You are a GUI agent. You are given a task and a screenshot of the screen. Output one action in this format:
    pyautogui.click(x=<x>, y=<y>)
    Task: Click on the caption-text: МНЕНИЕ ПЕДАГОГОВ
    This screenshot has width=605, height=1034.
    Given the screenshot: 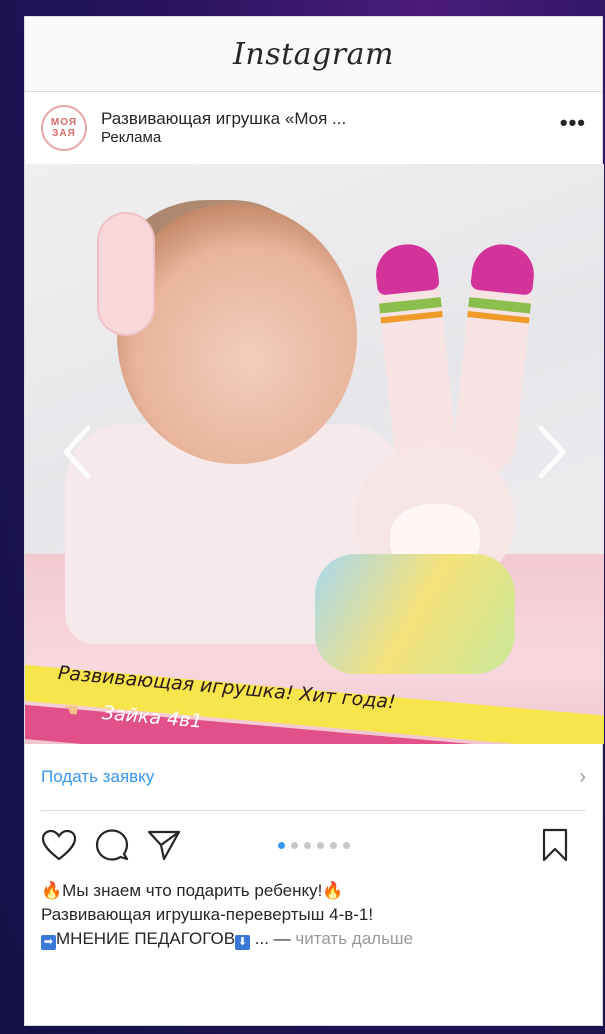 What is the action you would take?
    pyautogui.click(x=146, y=938)
    